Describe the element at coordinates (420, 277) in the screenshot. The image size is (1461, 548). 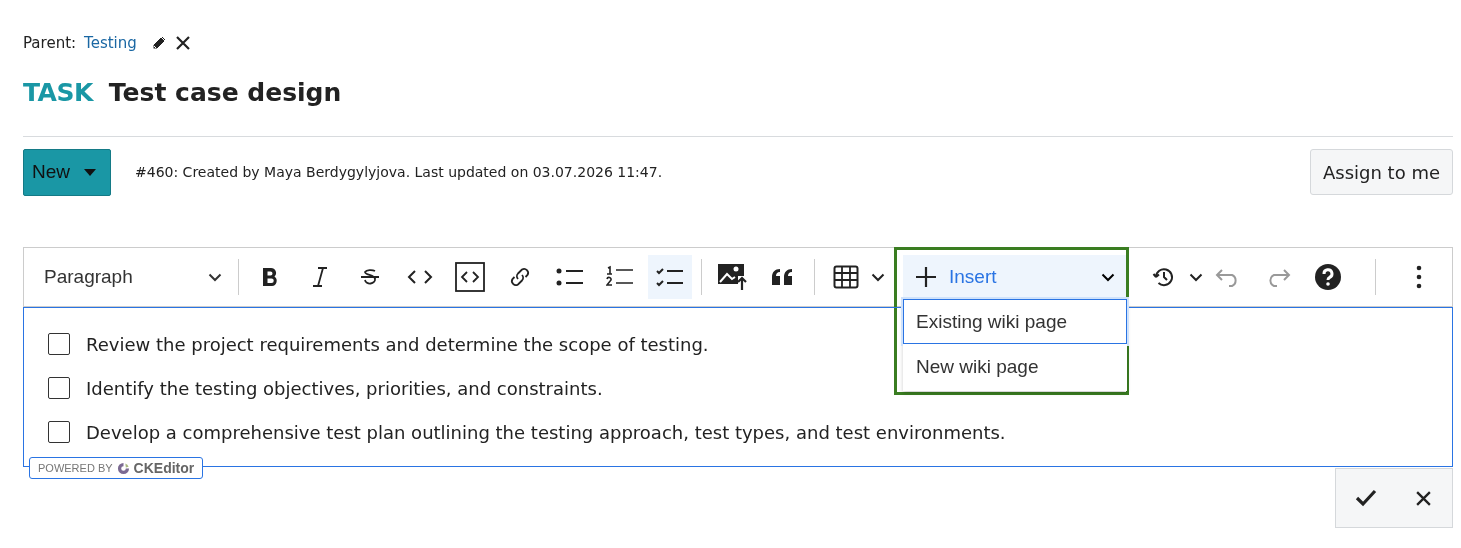
I see `code-icon` at that location.